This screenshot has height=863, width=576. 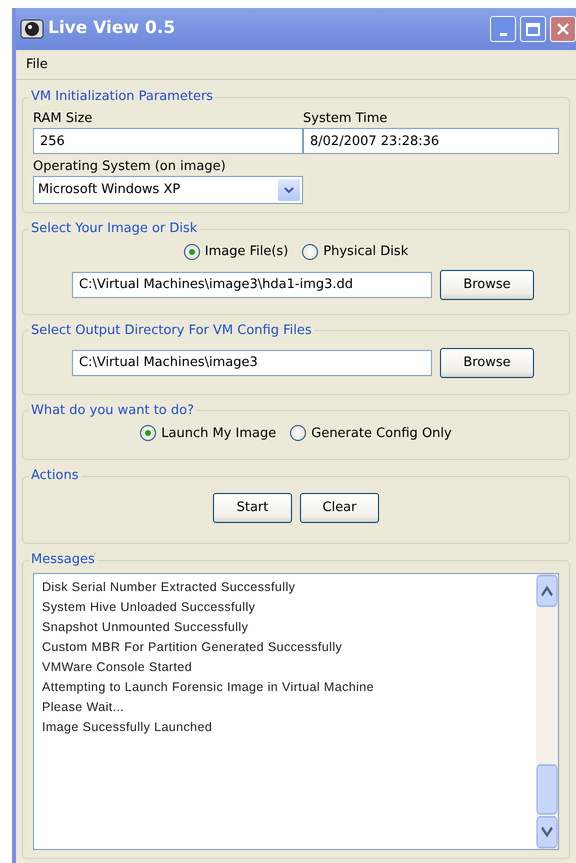 I want to click on radio-label: Generate Config Only, so click(x=381, y=433).